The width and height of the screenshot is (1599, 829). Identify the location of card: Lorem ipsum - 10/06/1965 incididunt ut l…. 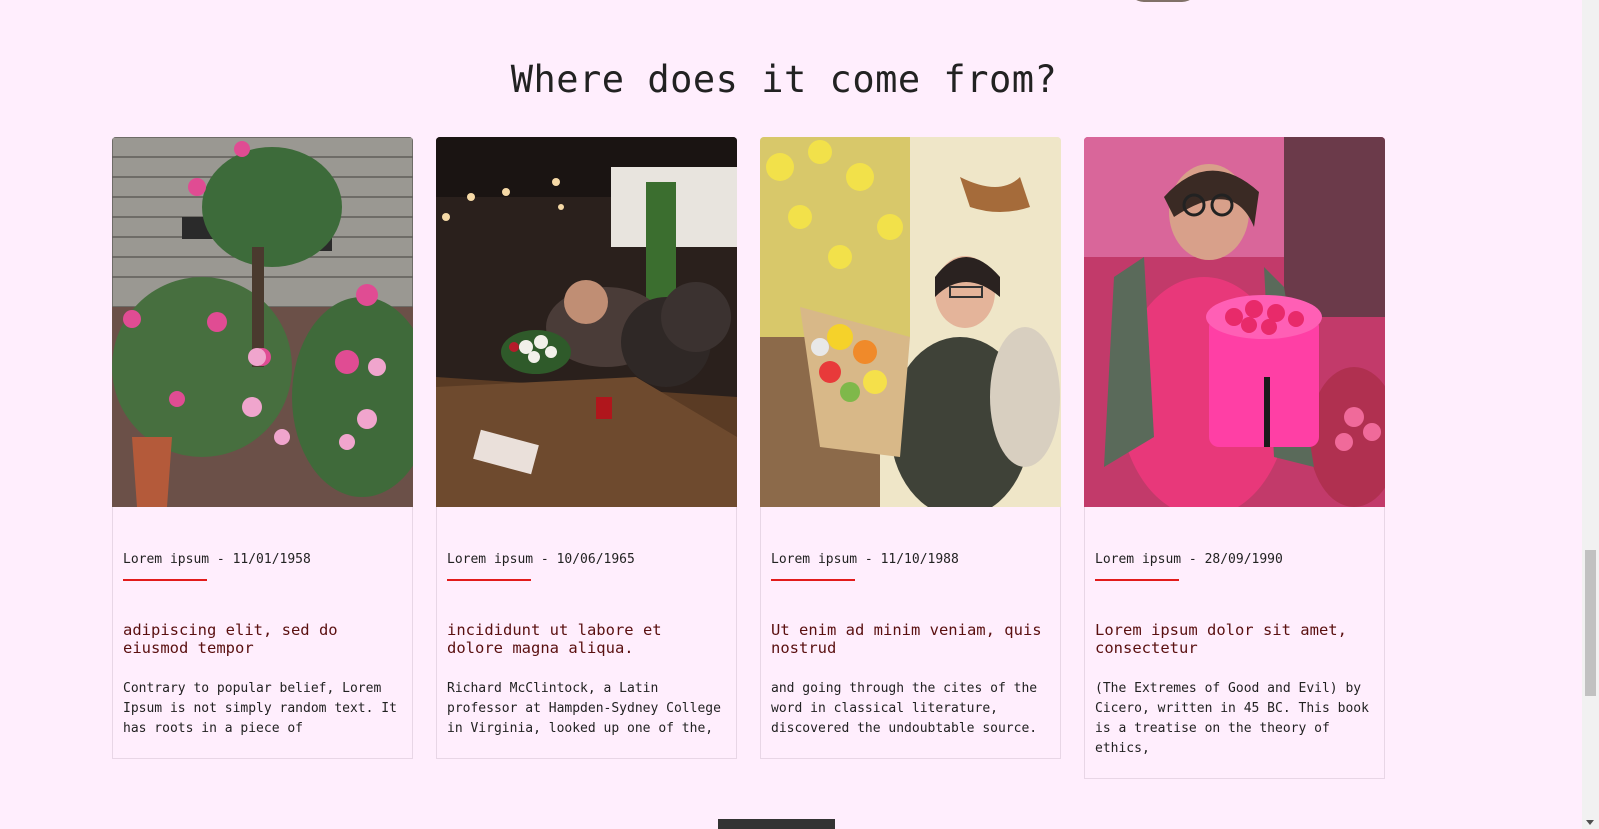
(586, 448).